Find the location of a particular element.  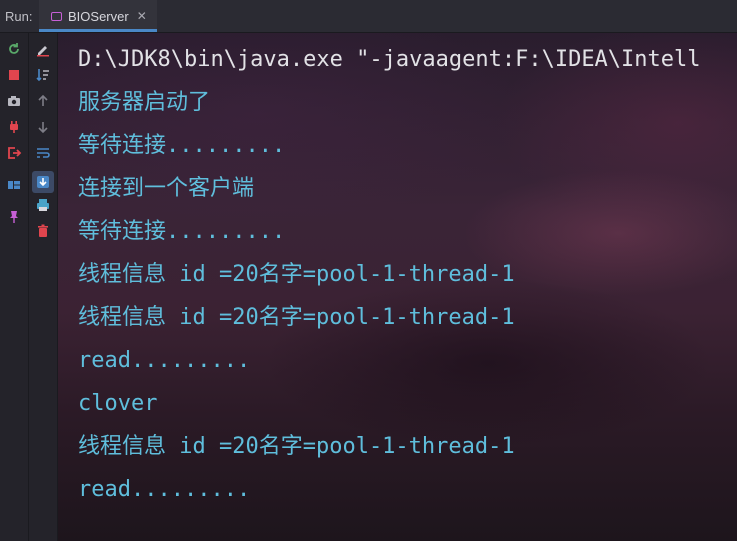

exit-icon is located at coordinates (14, 153).